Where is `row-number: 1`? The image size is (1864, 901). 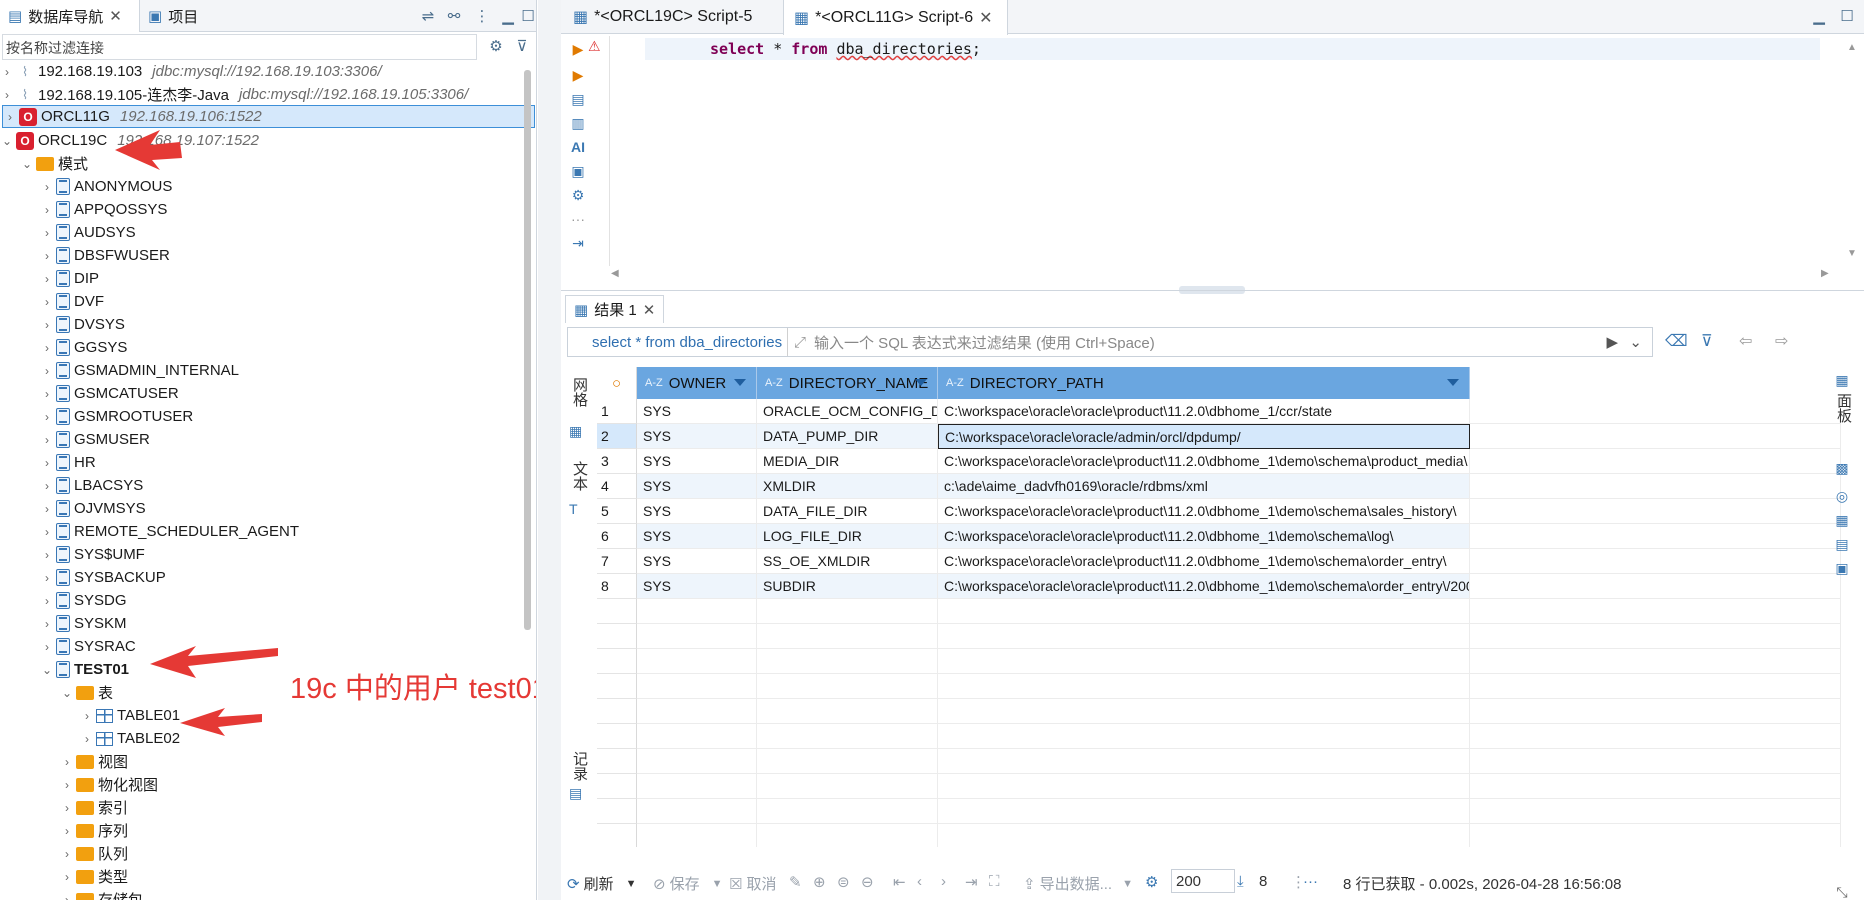 row-number: 1 is located at coordinates (617, 411).